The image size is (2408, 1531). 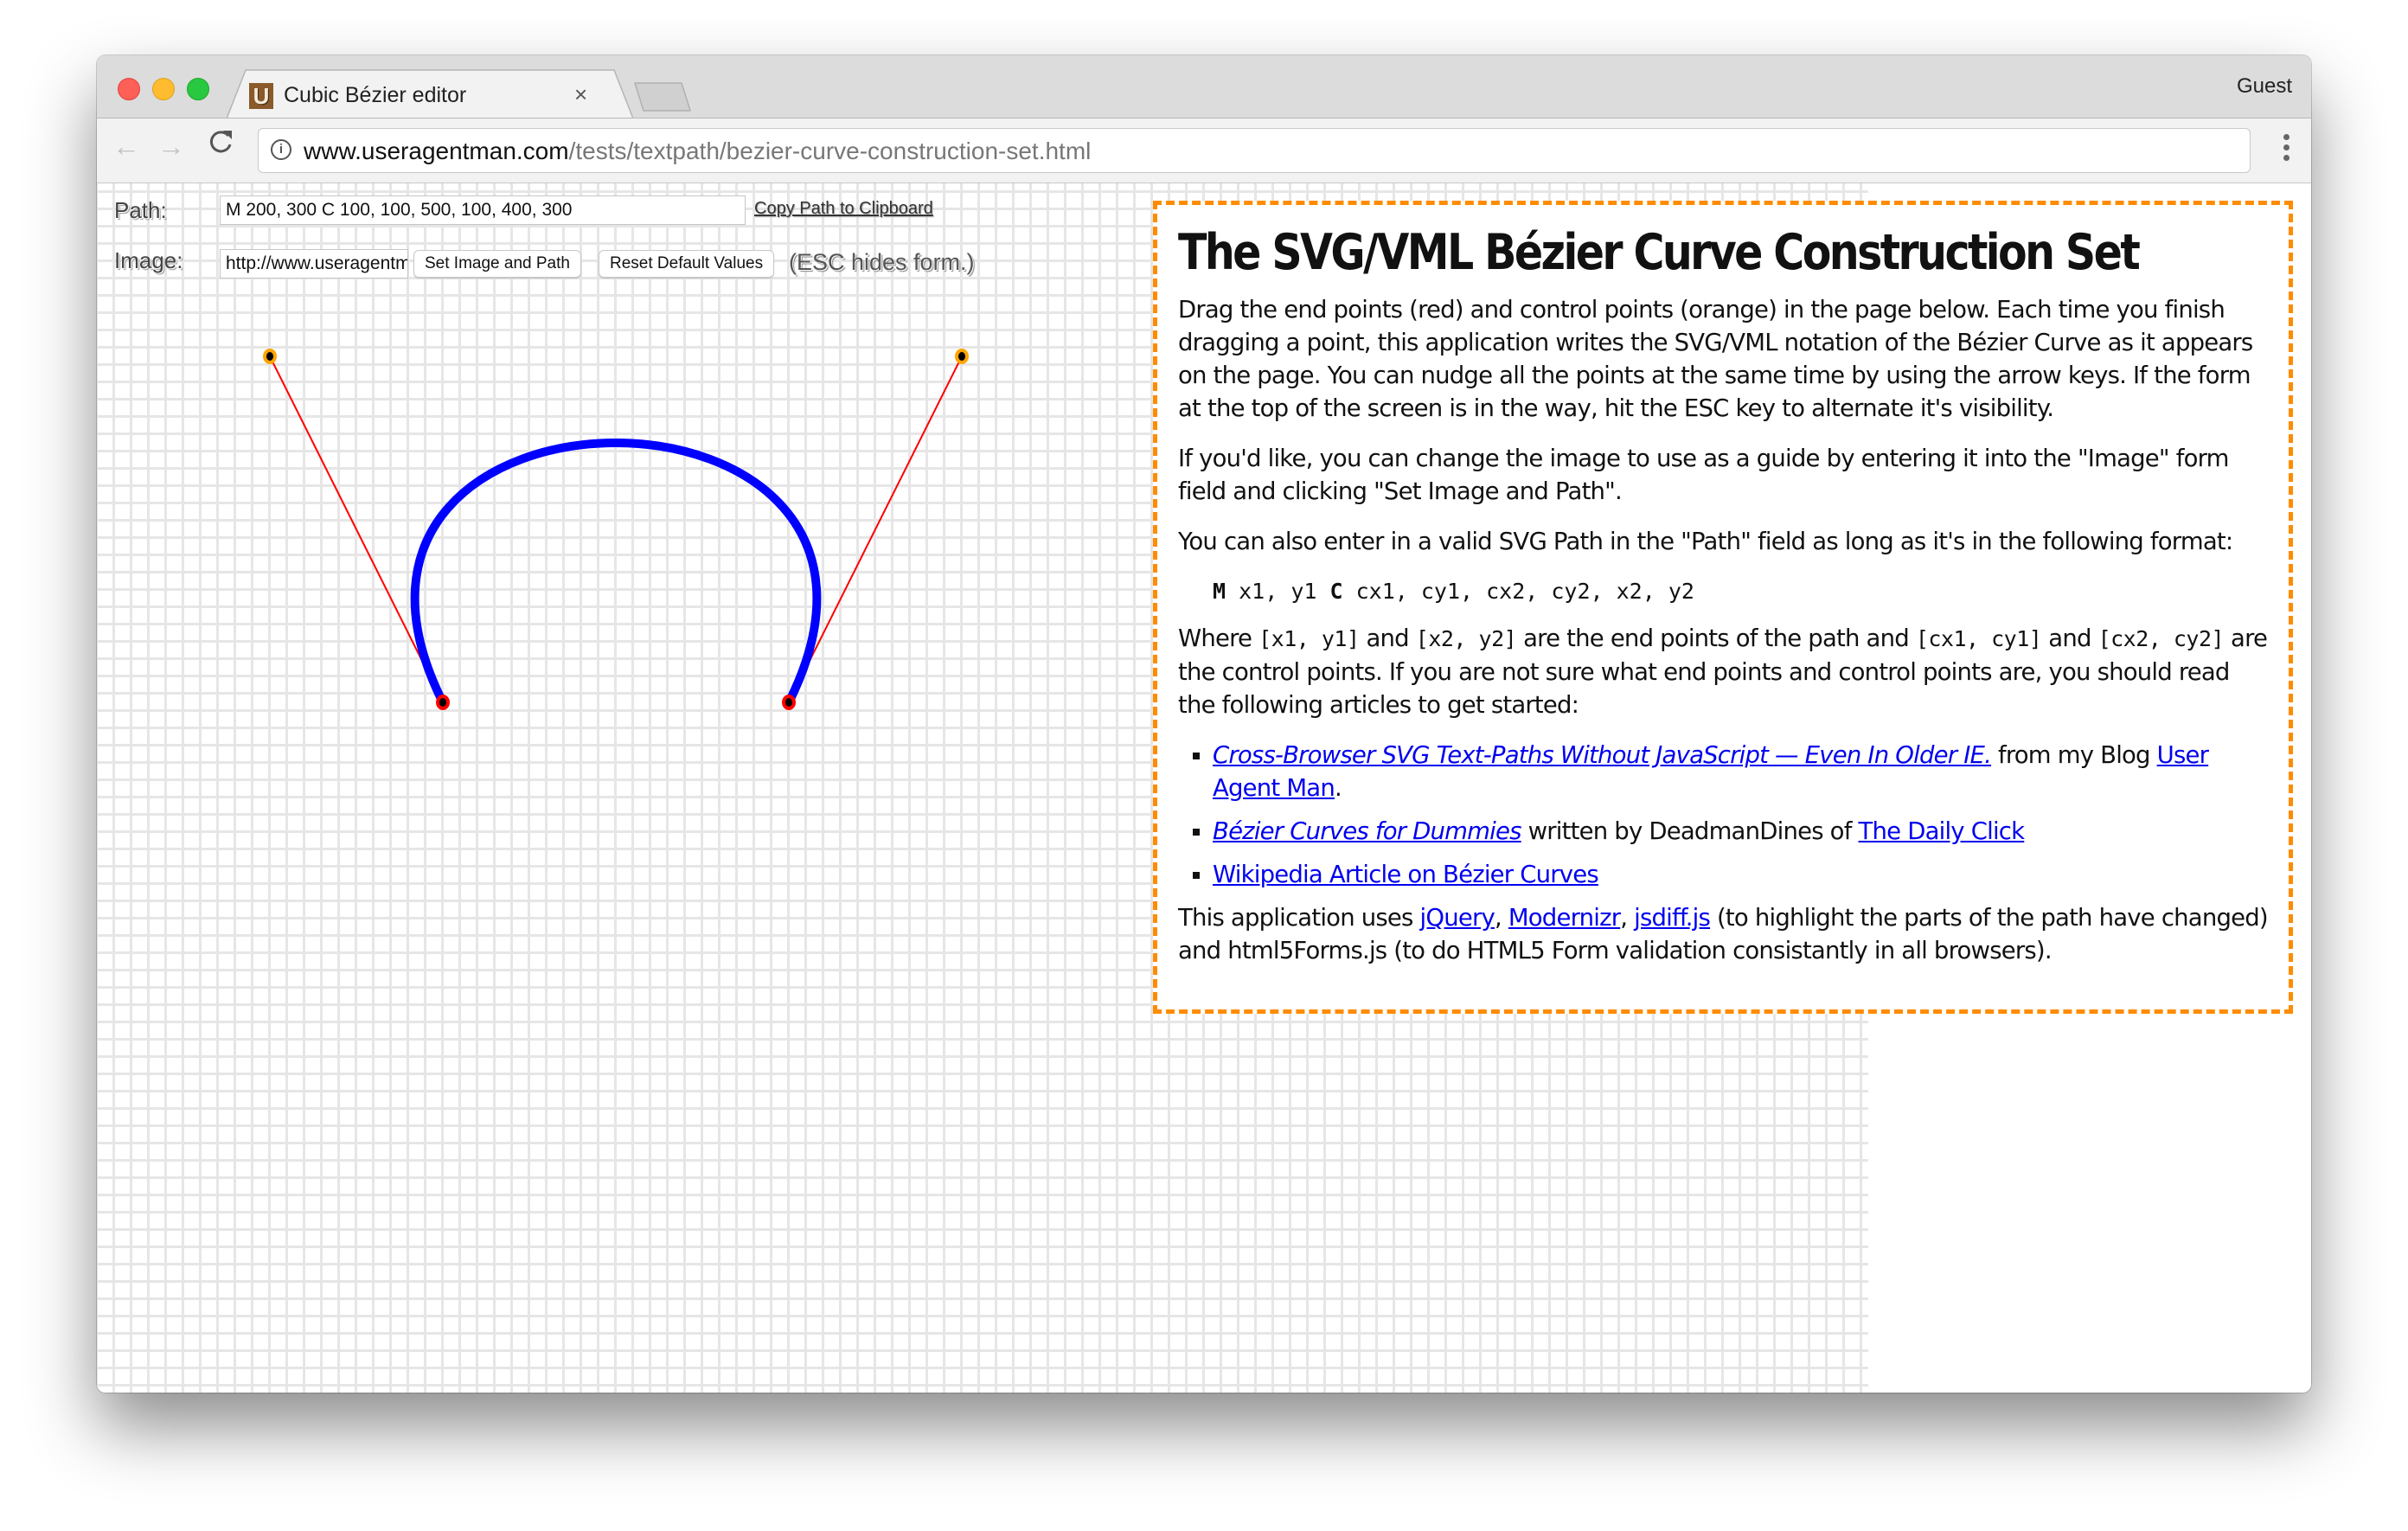 What do you see at coordinates (1278, 591) in the screenshot?
I see `code-a: x1, y1` at bounding box center [1278, 591].